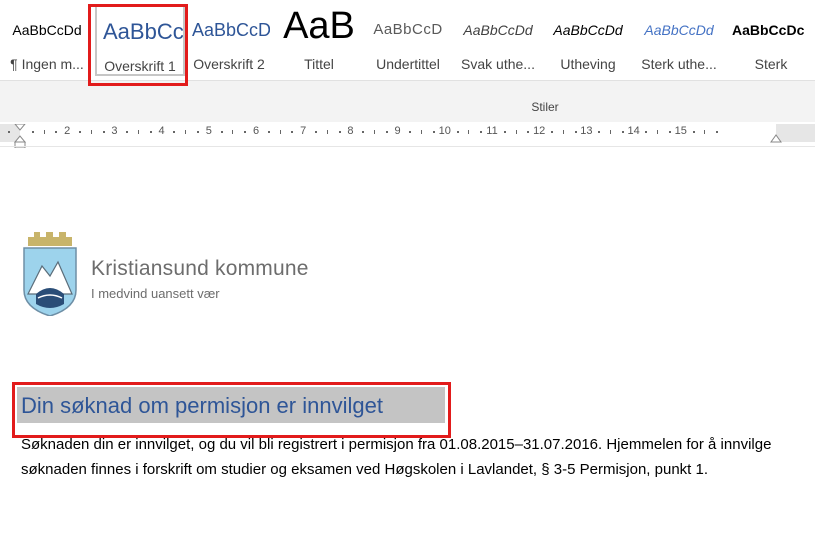  What do you see at coordinates (633, 131) in the screenshot?
I see `ruler-number: 14` at bounding box center [633, 131].